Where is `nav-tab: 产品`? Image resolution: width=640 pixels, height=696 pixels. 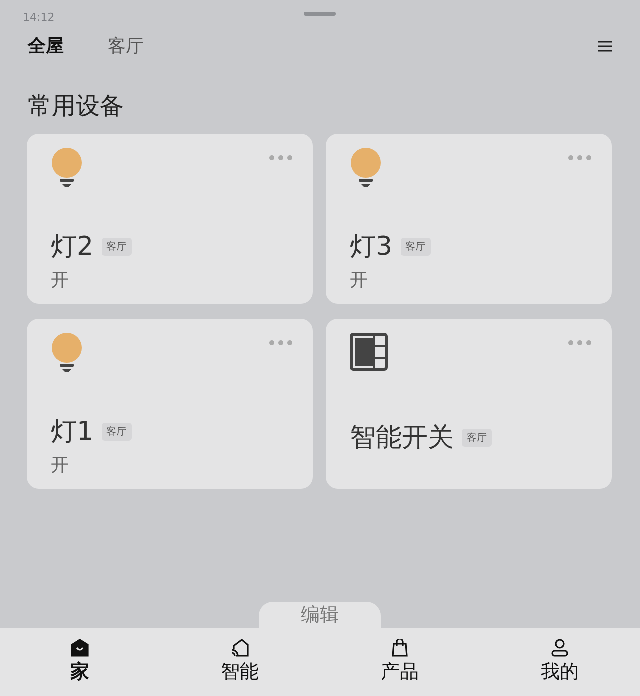 nav-tab: 产品 is located at coordinates (400, 662).